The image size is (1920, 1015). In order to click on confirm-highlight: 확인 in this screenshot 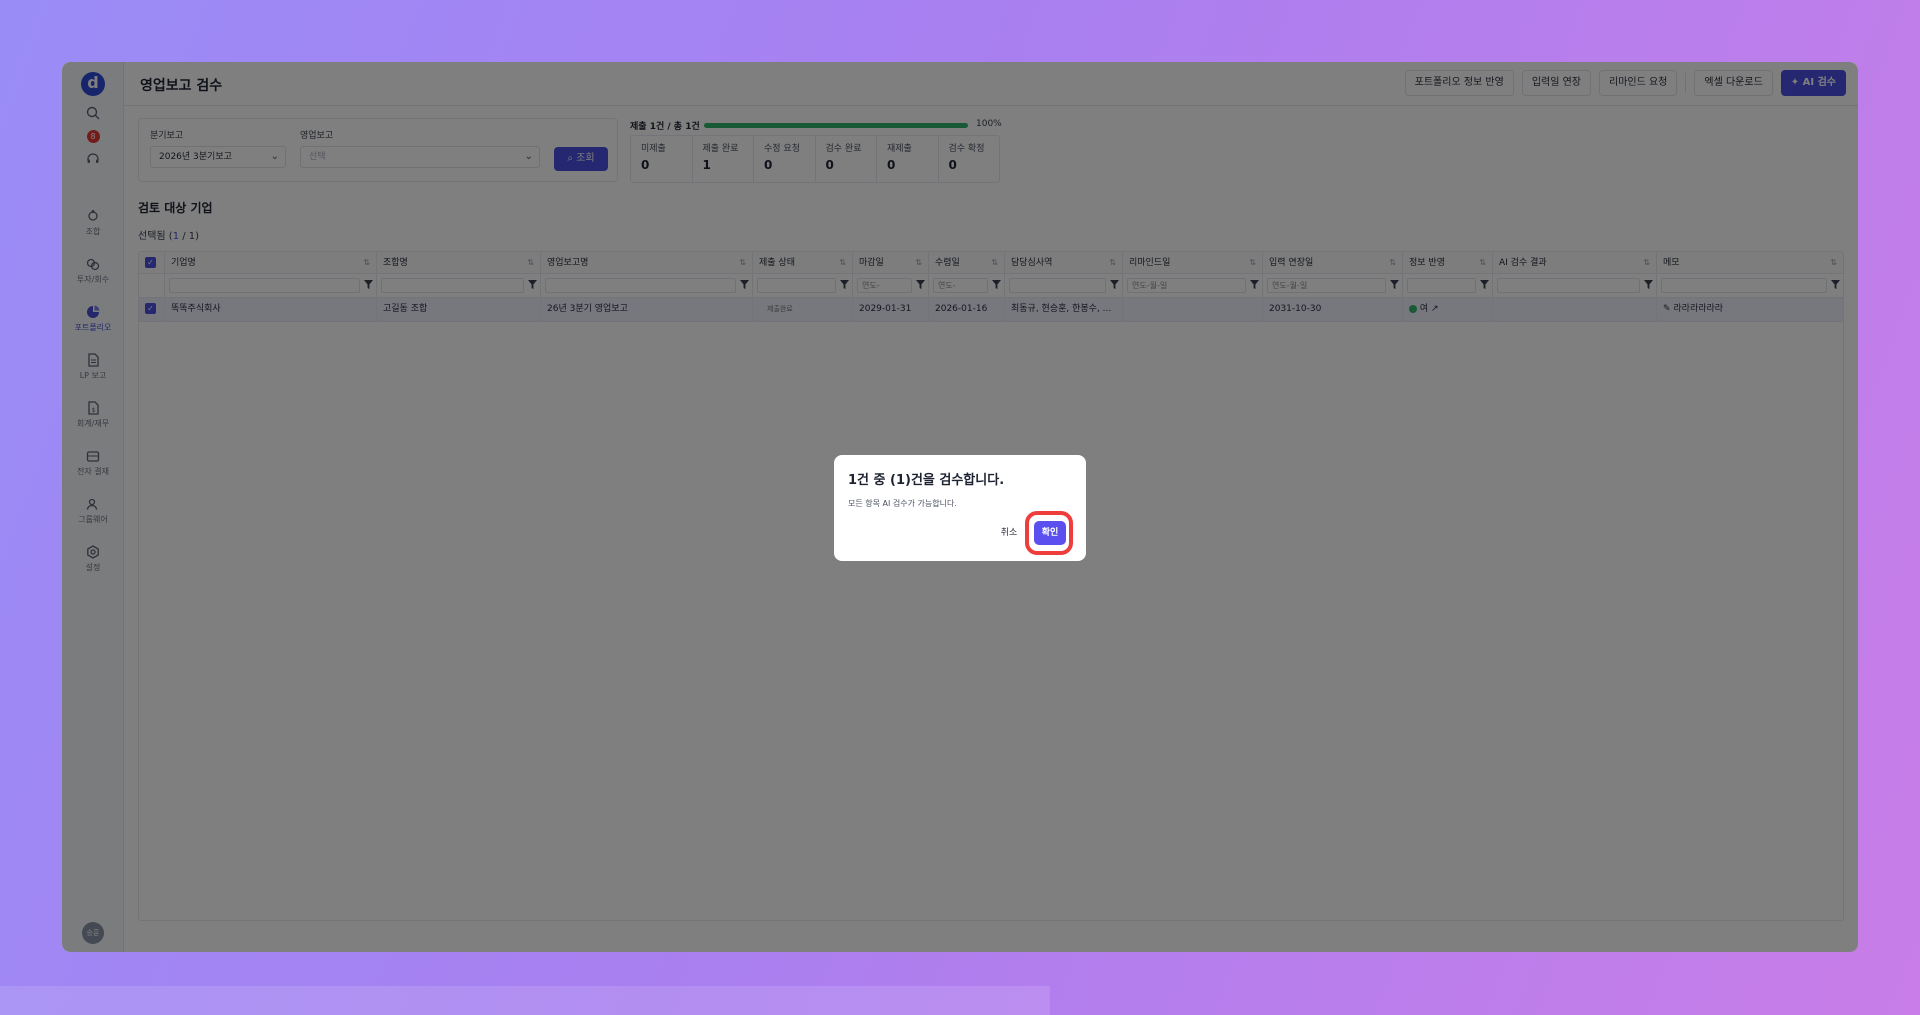, I will do `click(1049, 533)`.